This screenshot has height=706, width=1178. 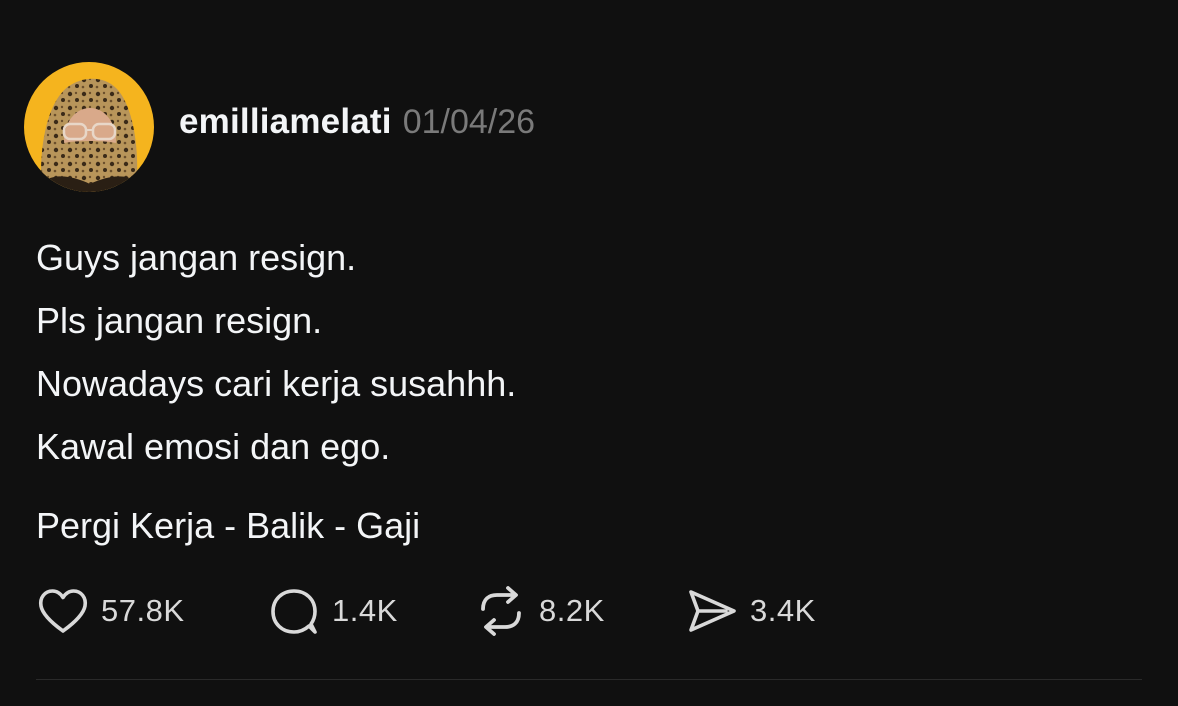 I want to click on post-actions: 57.8K 1.4K 8.2K 3.4K, so click(x=486, y=611).